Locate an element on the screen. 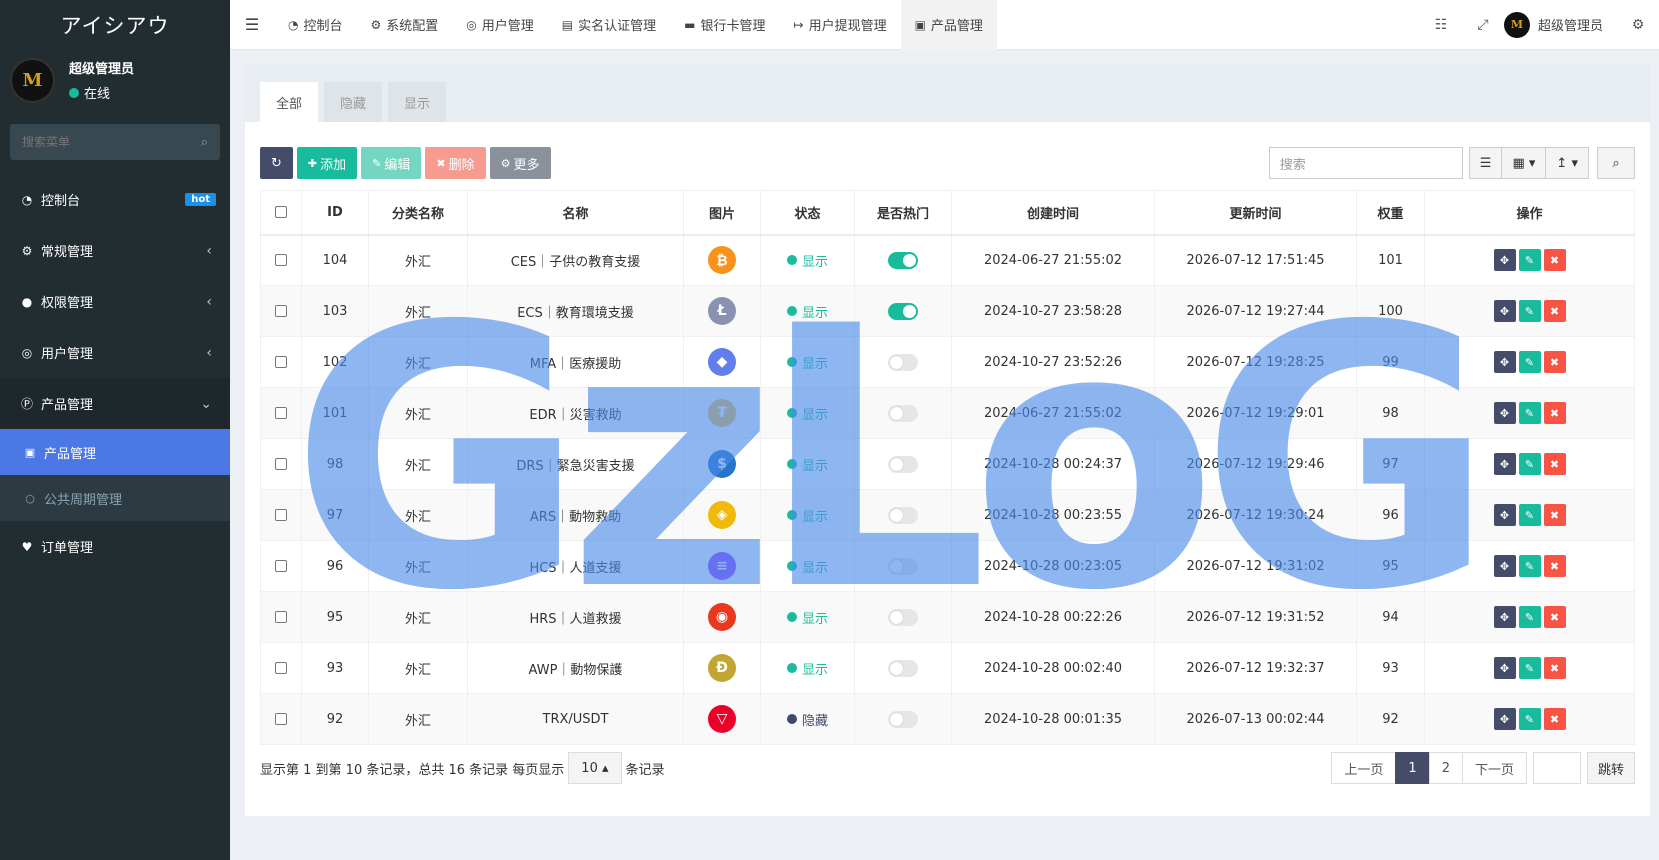 This screenshot has width=1659, height=860. delete-button: ✖ 删除 is located at coordinates (455, 163).